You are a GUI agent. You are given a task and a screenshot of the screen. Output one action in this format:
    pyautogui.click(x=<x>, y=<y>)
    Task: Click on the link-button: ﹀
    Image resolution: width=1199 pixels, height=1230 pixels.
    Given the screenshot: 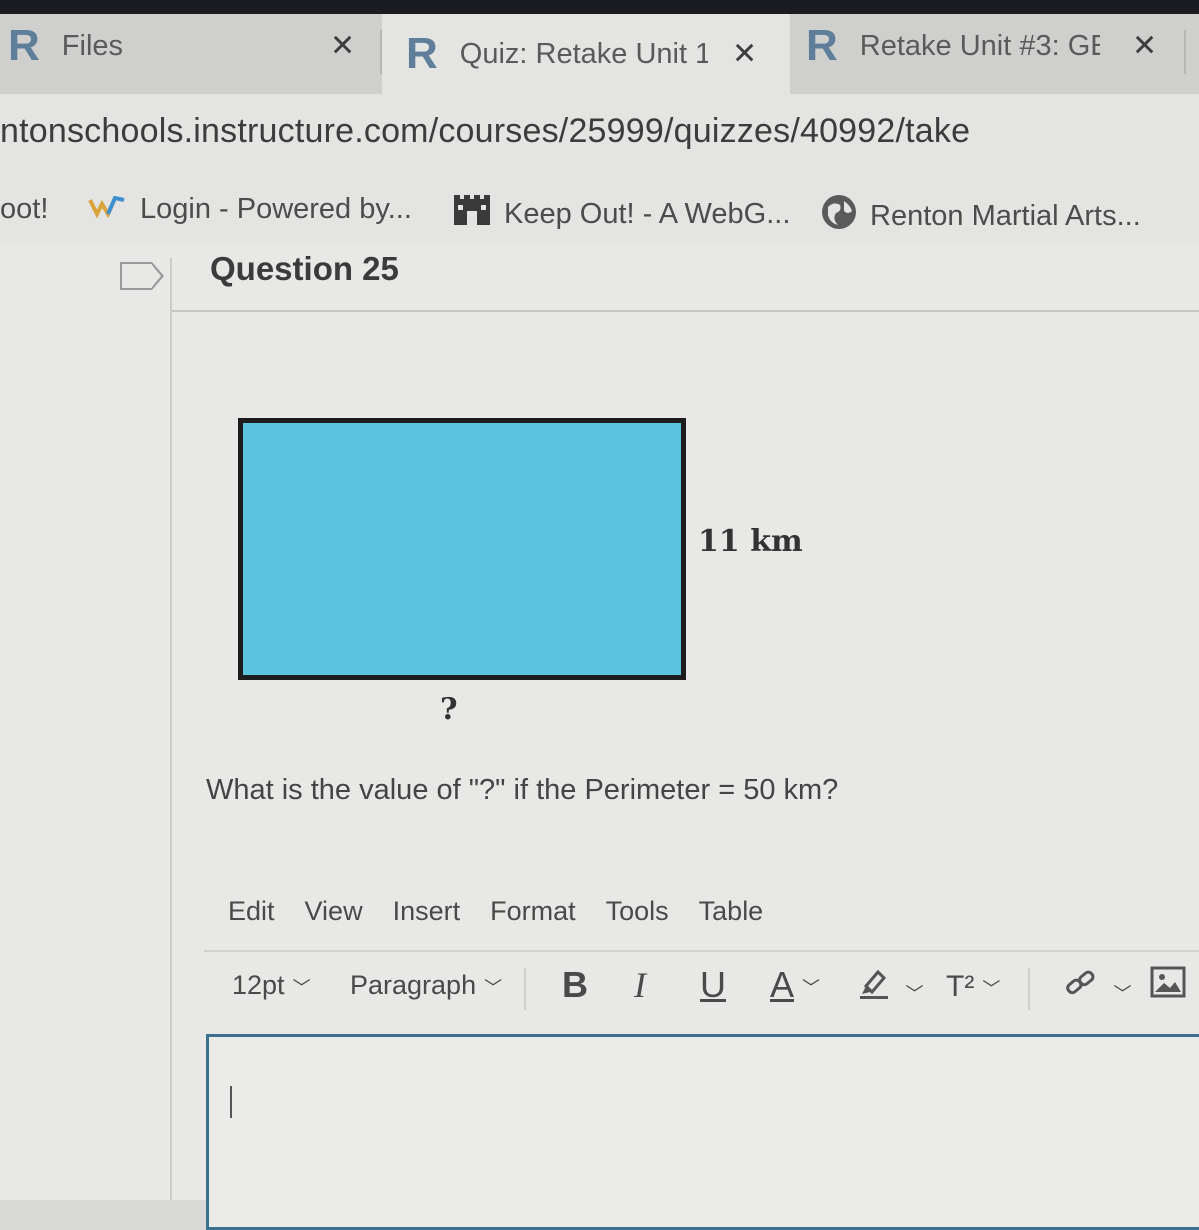 What is the action you would take?
    pyautogui.click(x=1098, y=986)
    